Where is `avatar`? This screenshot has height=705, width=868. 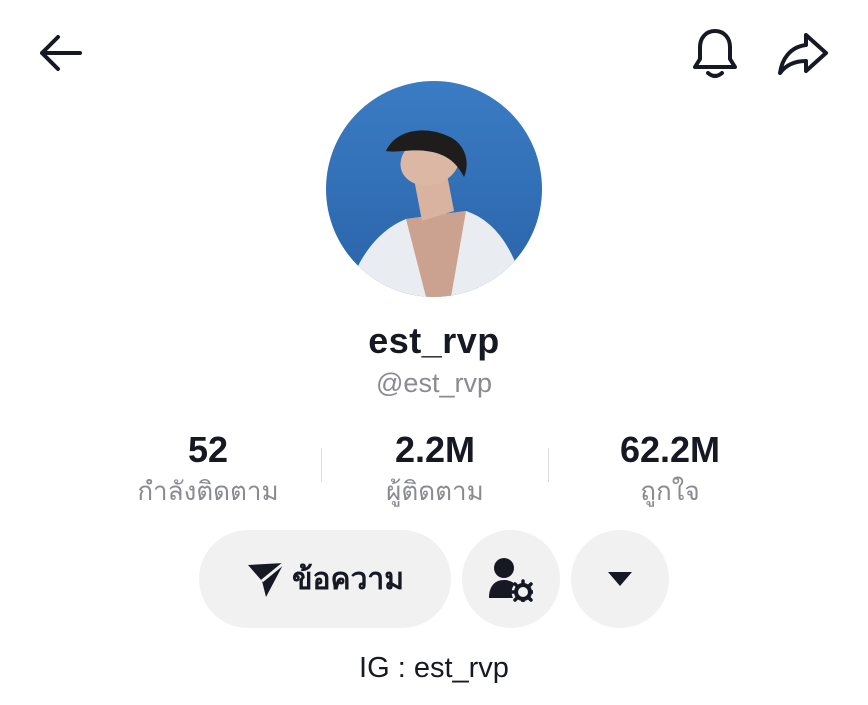 avatar is located at coordinates (434, 189).